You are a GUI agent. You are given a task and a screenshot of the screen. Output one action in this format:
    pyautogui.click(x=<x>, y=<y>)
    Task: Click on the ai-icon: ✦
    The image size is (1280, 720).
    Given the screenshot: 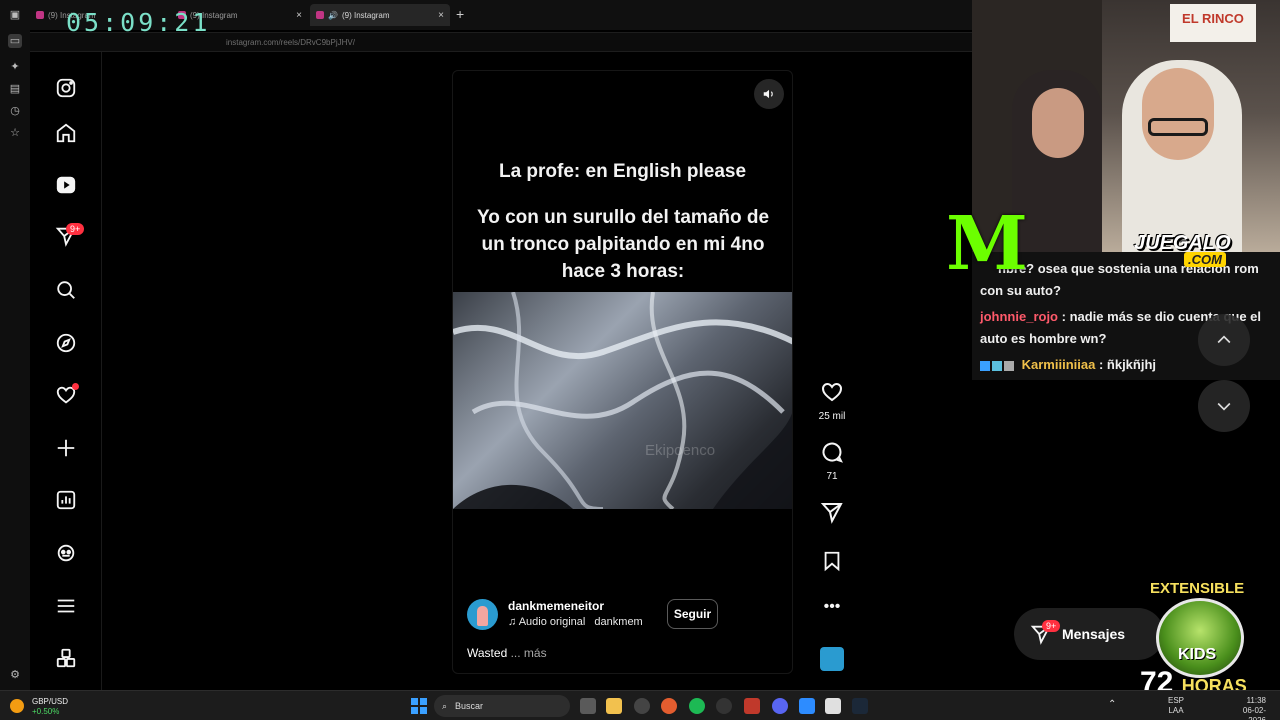 What is the action you would take?
    pyautogui.click(x=15, y=67)
    